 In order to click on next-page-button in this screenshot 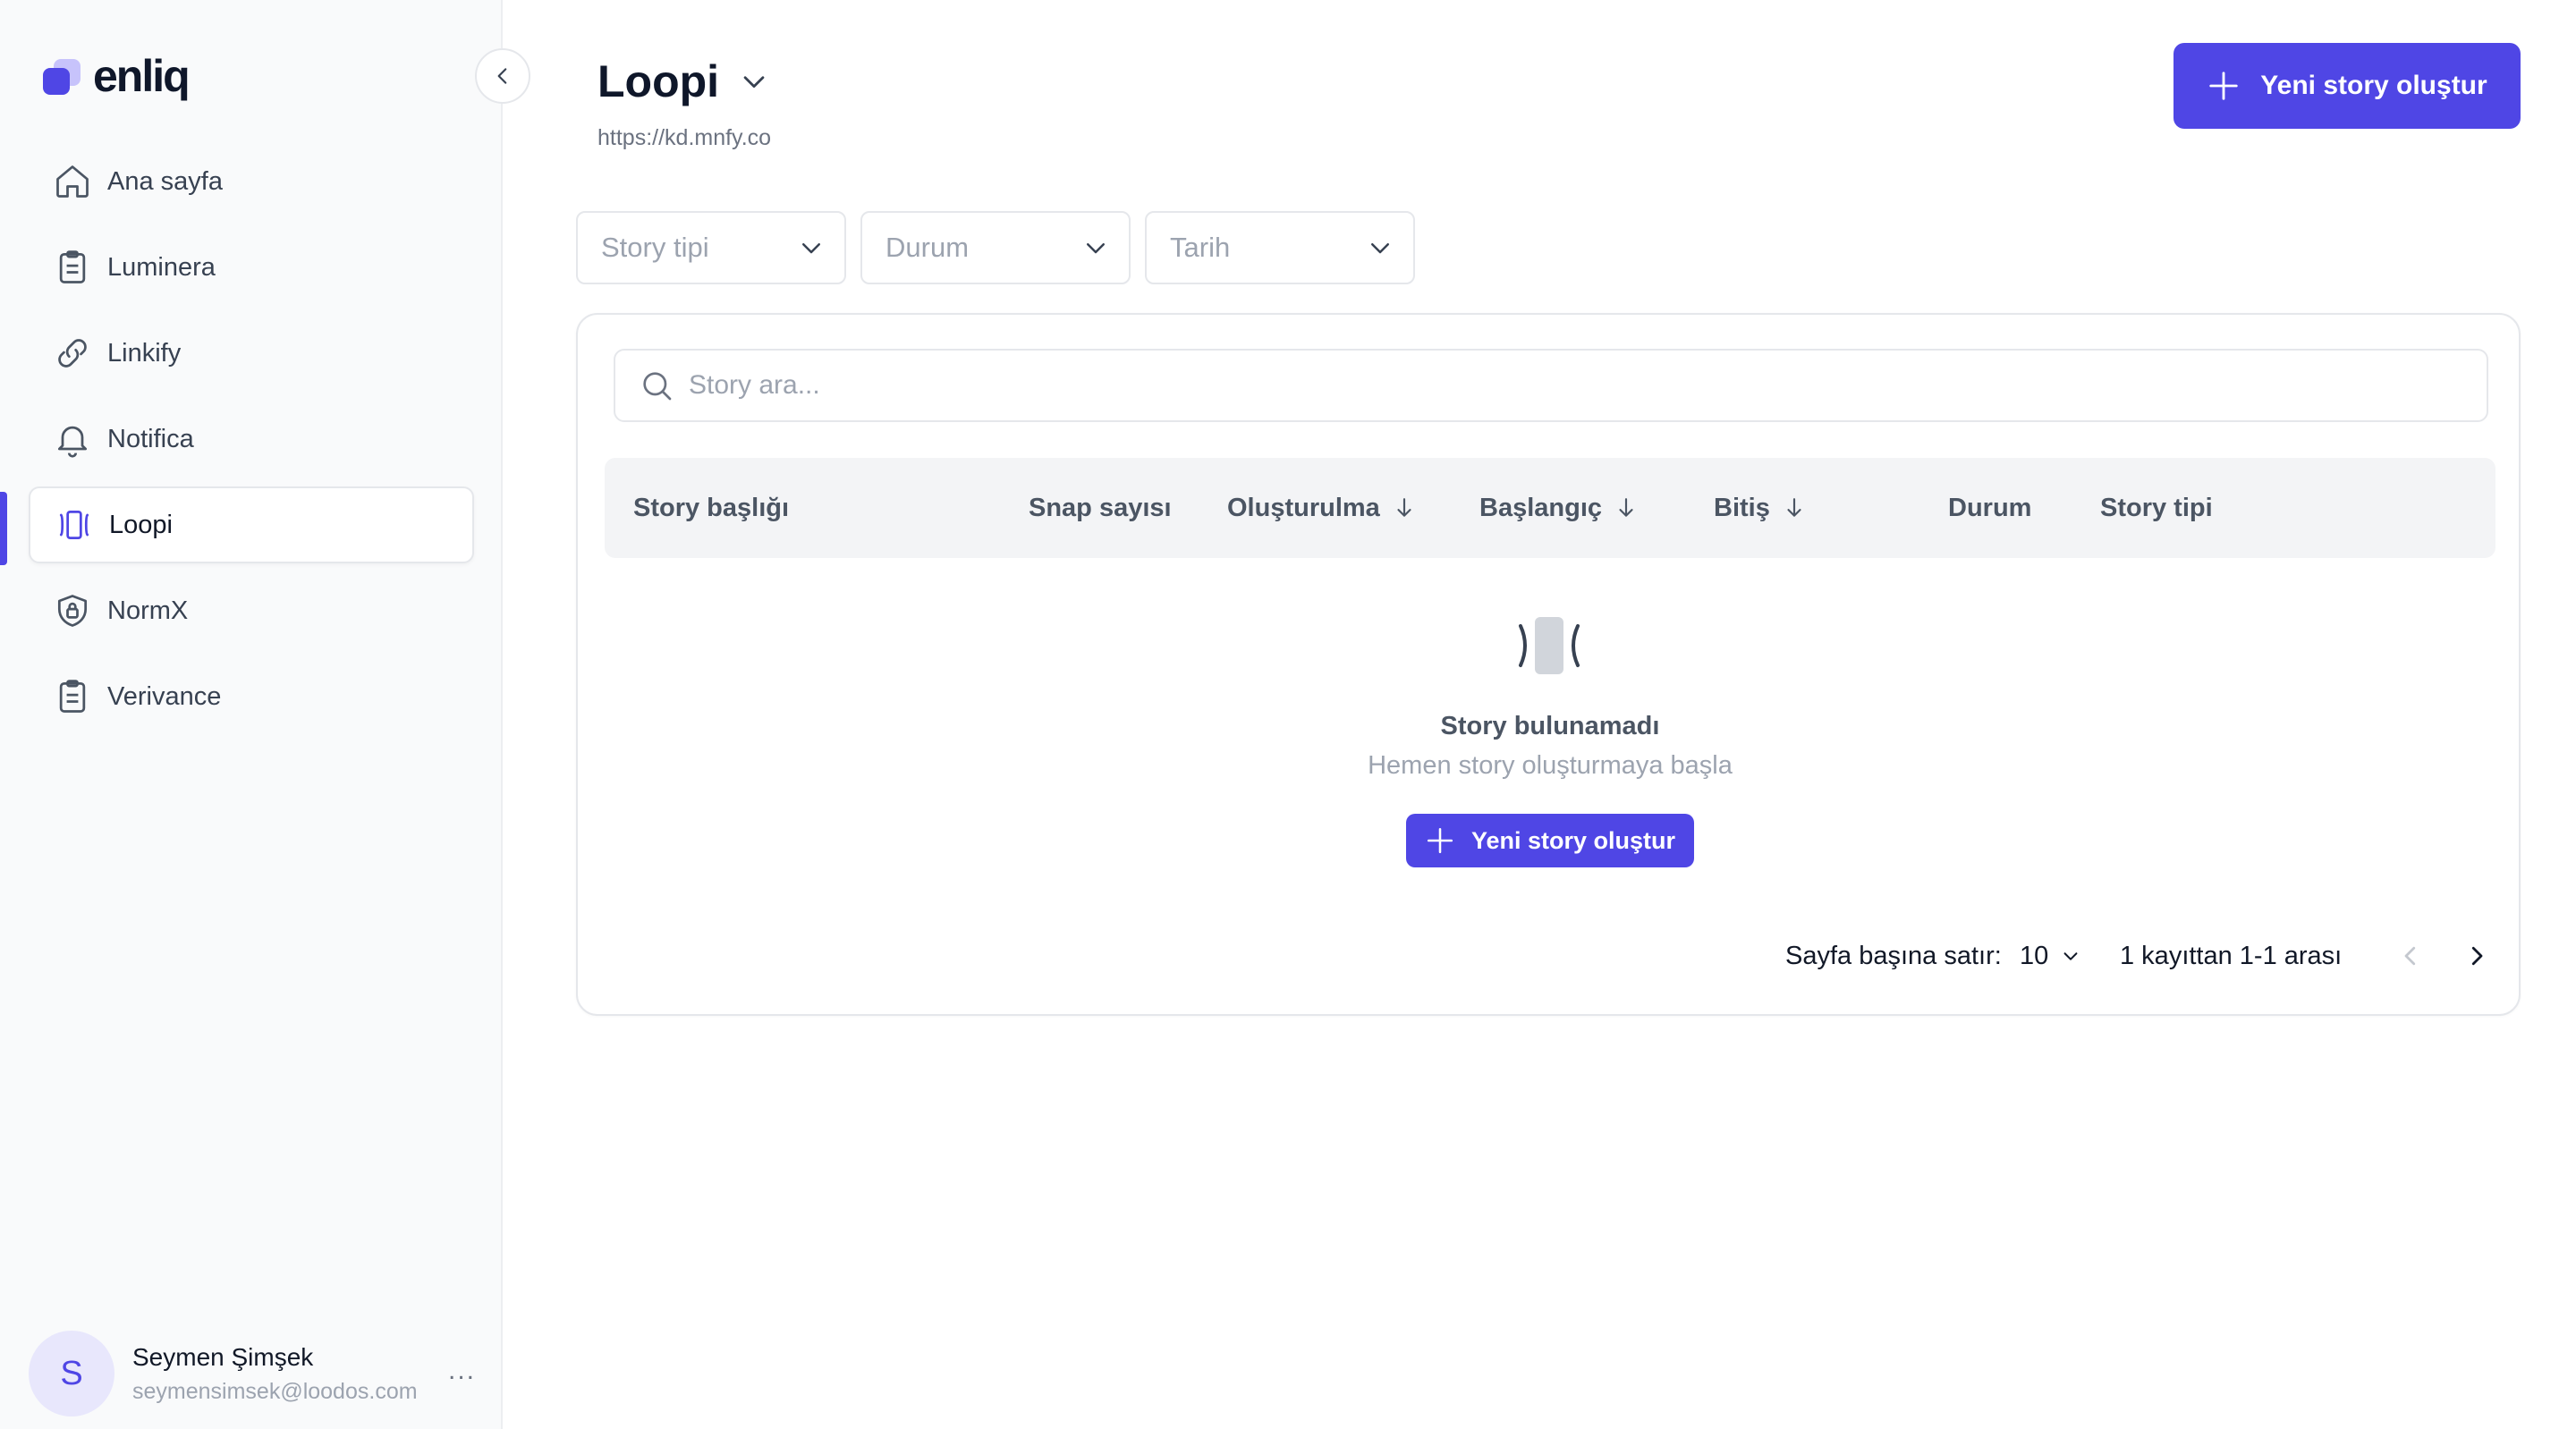, I will do `click(2476, 956)`.